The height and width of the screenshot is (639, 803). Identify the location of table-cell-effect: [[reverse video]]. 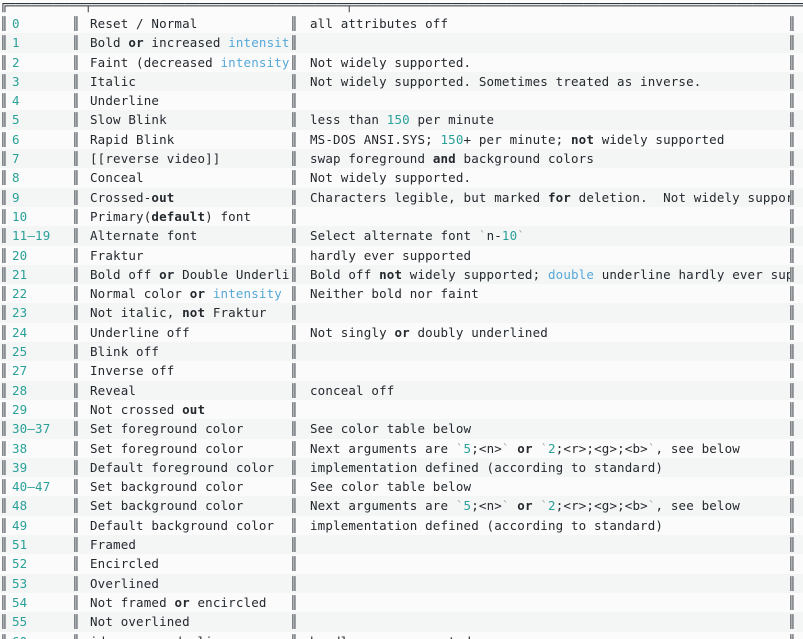
(190, 158).